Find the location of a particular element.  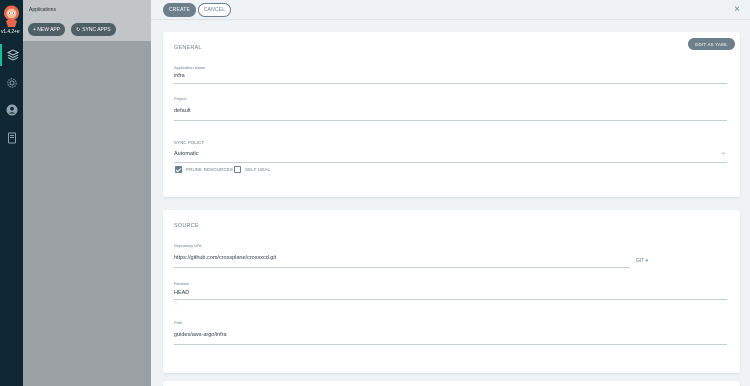

prune-resources-label: PRUNE RESOURCES is located at coordinates (210, 169).